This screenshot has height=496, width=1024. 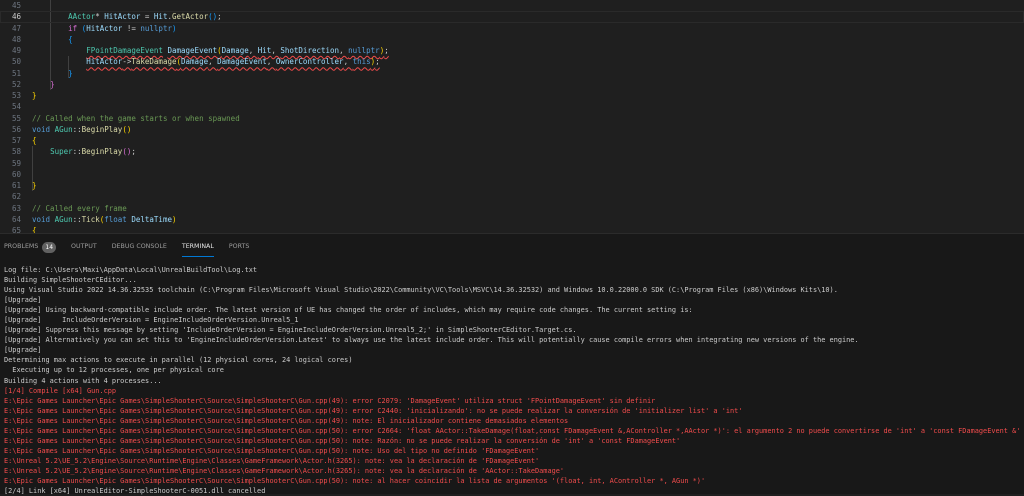 I want to click on tab-debug-console: DEBUG CONSOLE, so click(x=139, y=247).